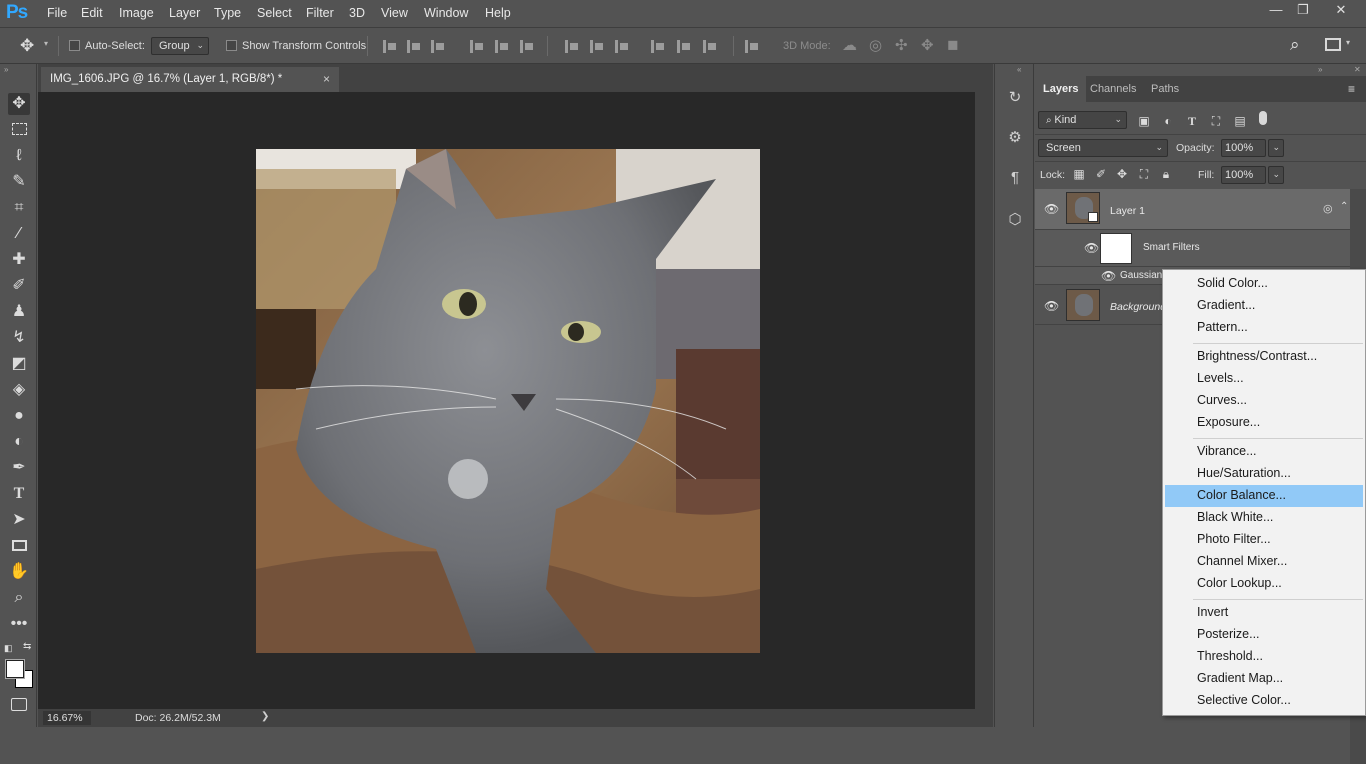 This screenshot has height=764, width=1366. What do you see at coordinates (502, 46) in the screenshot?
I see `align-horizontal-center-icon` at bounding box center [502, 46].